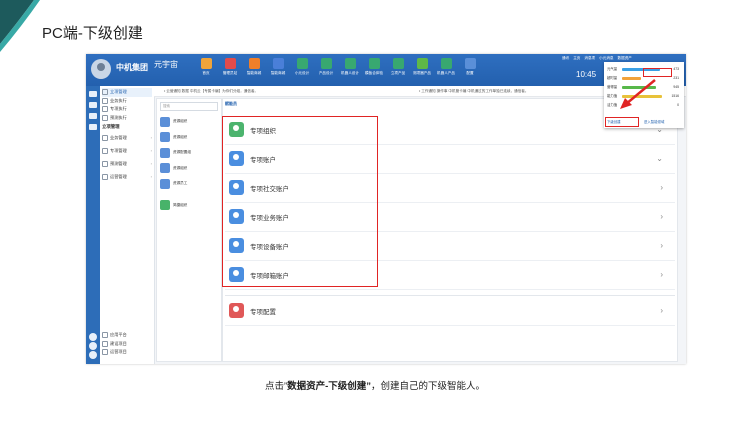 The image size is (750, 422). Describe the element at coordinates (93, 105) in the screenshot. I see `list-icon` at that location.